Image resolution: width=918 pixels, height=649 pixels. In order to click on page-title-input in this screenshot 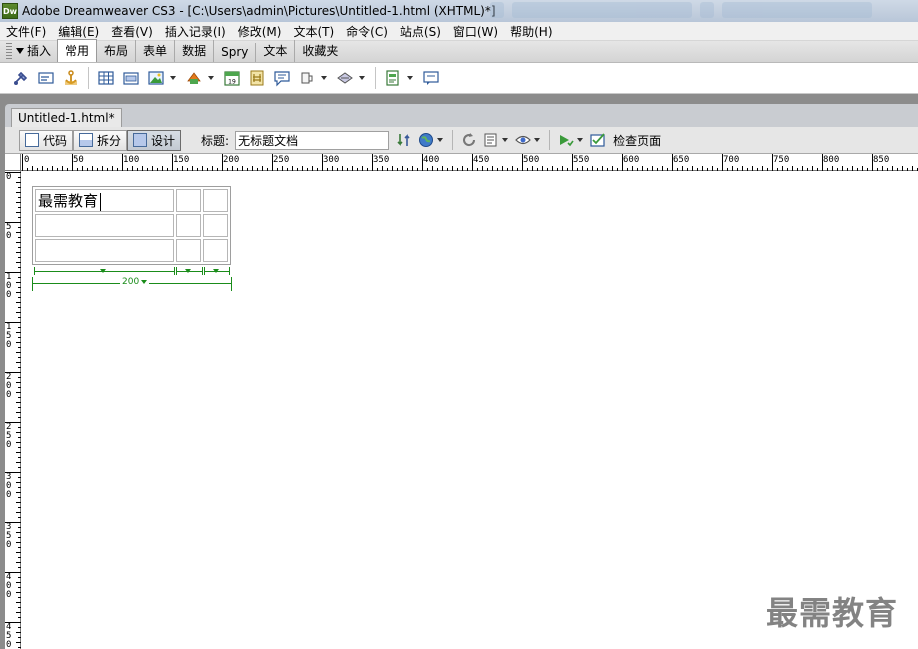, I will do `click(312, 140)`.